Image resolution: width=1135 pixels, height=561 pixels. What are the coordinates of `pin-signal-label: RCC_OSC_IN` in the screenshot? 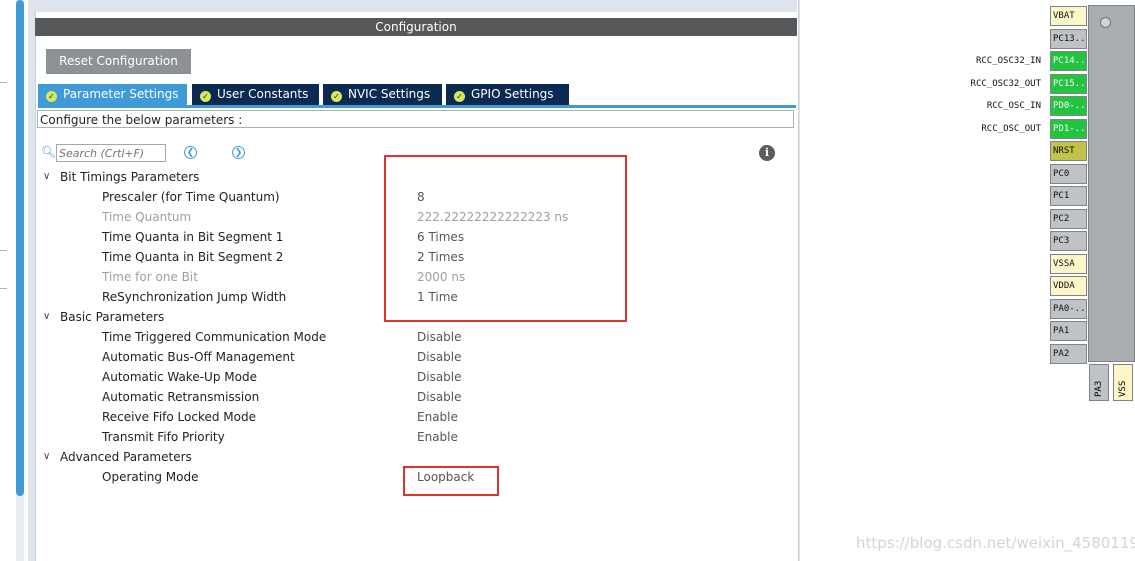 It's located at (1013, 106).